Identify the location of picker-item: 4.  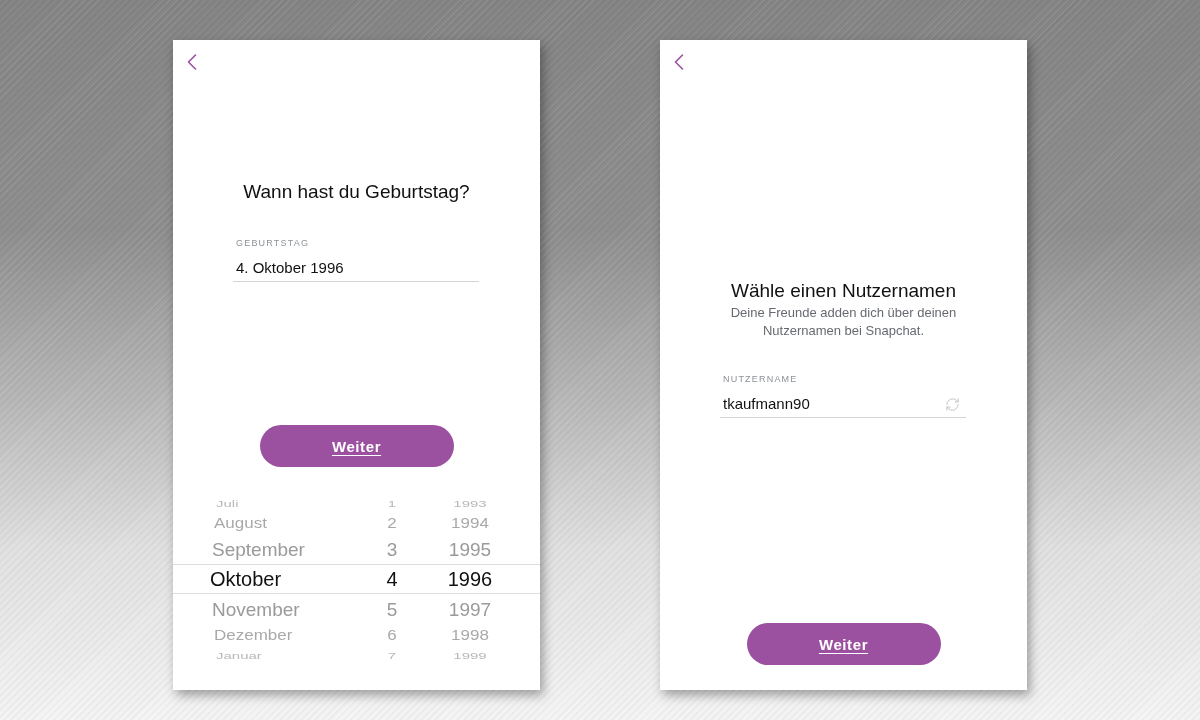
(392, 579).